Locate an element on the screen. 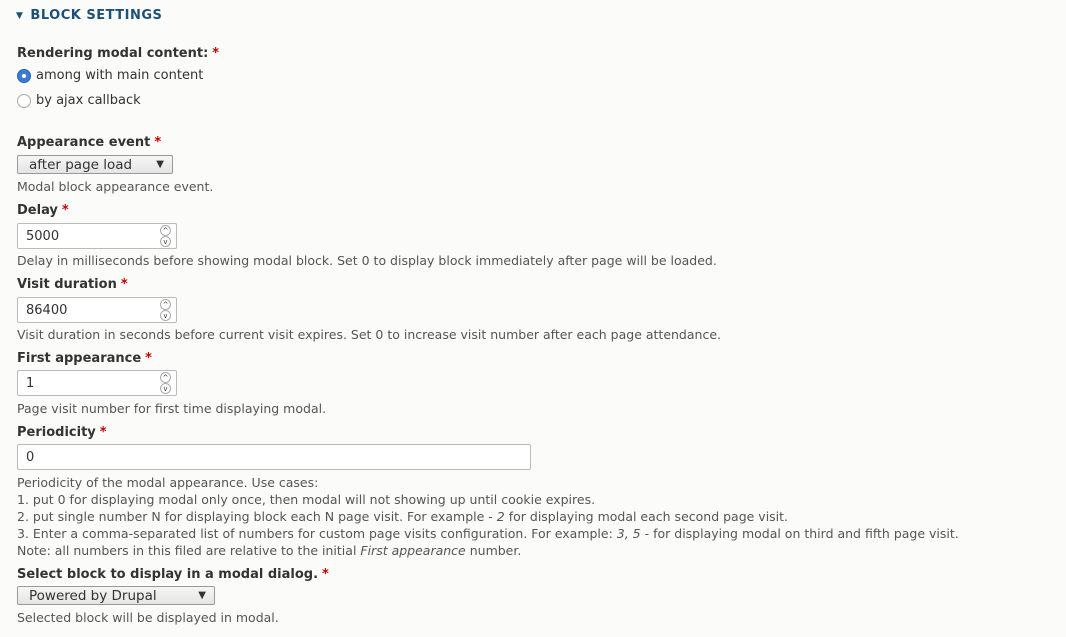  visit-duration-label-text: Visit duration is located at coordinates (67, 284).